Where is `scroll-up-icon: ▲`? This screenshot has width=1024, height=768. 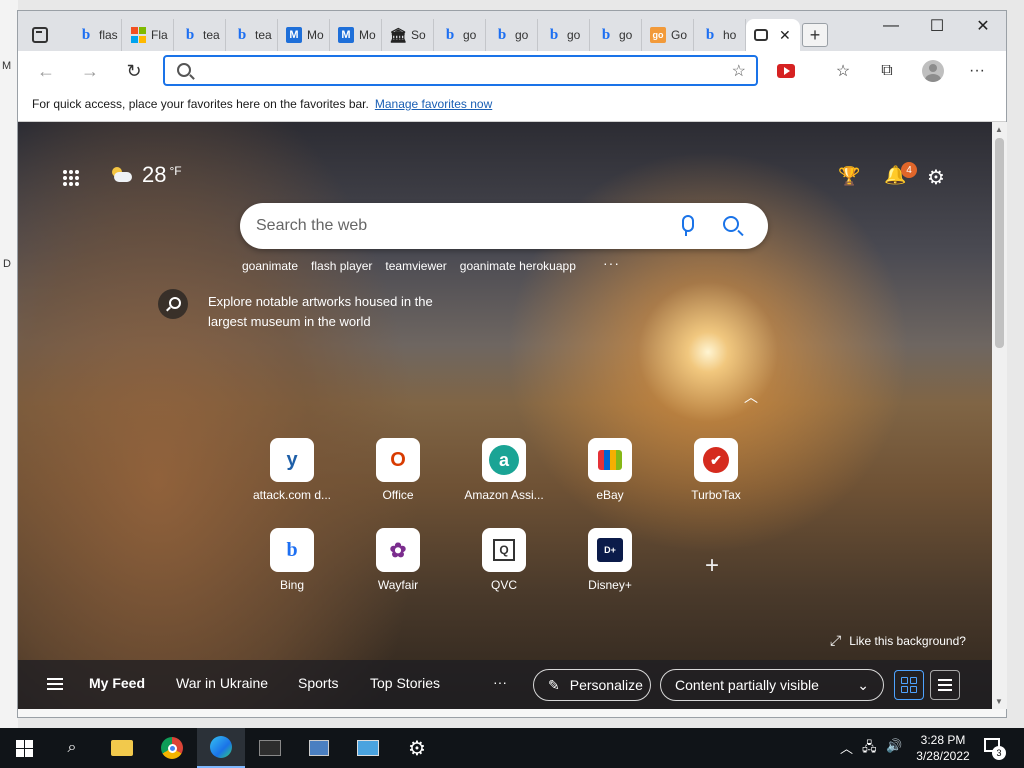
scroll-up-icon: ▲ is located at coordinates (999, 129).